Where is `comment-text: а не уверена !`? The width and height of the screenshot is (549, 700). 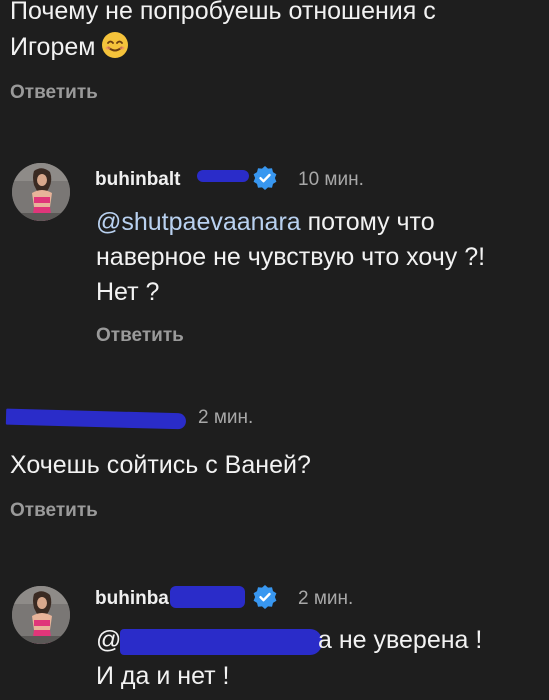
comment-text: а не уверена ! is located at coordinates (400, 640).